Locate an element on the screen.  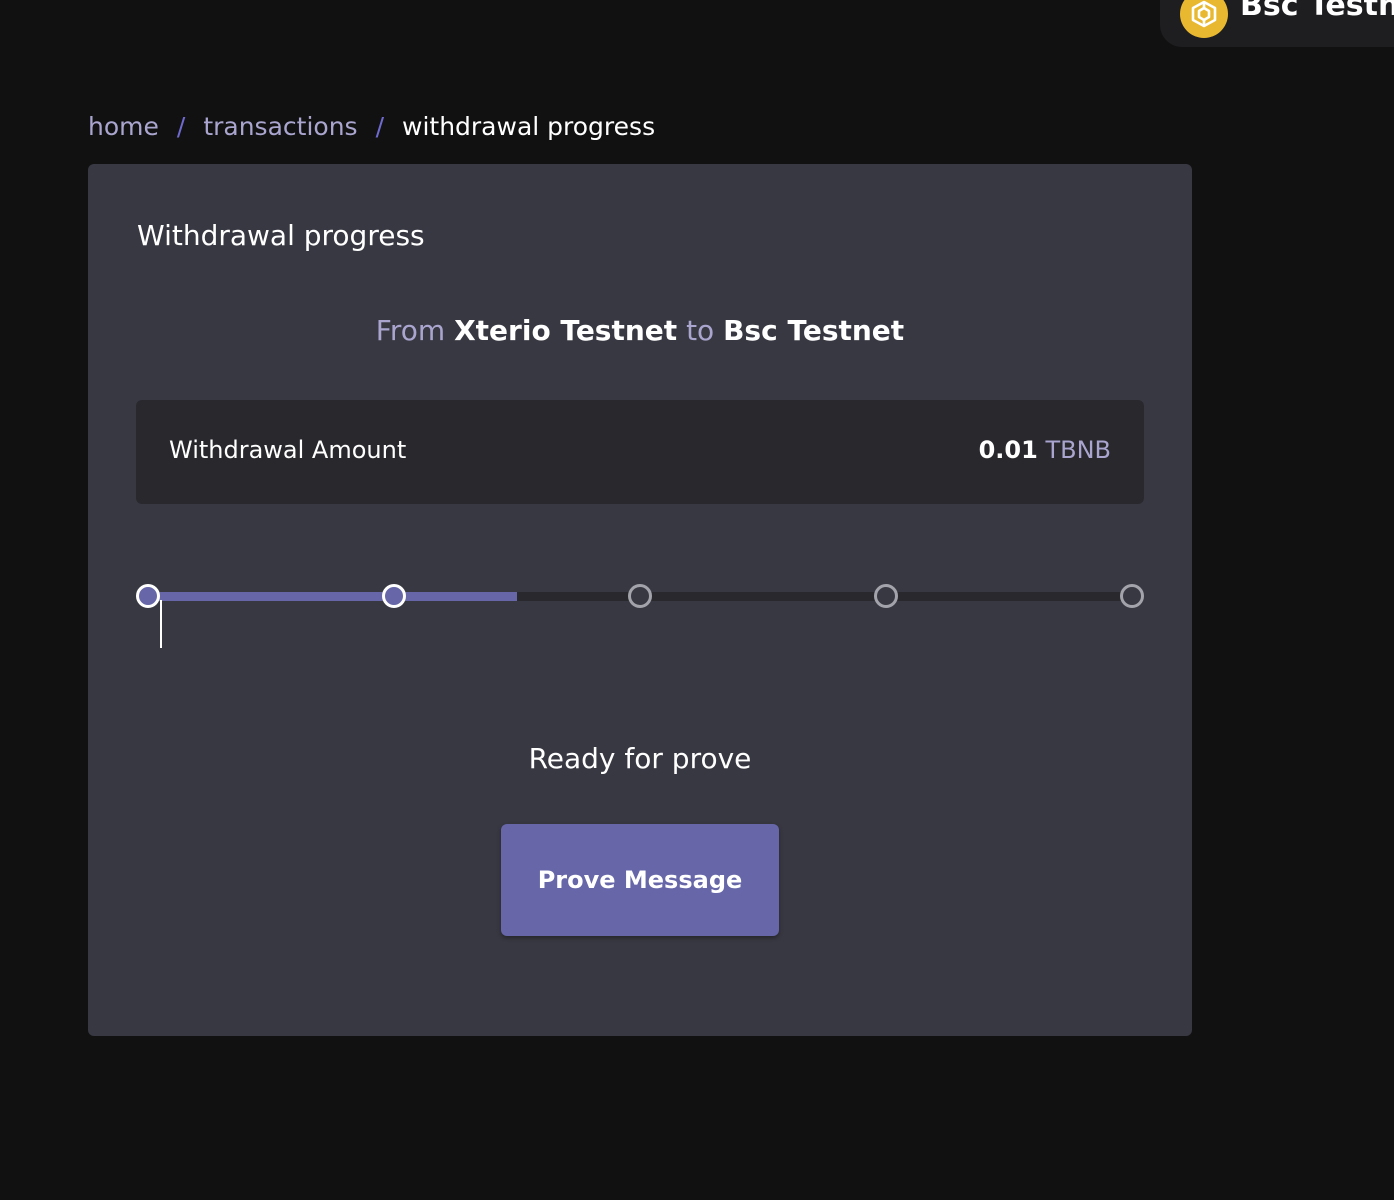
breadcrumb-home-link: home is located at coordinates (123, 126).